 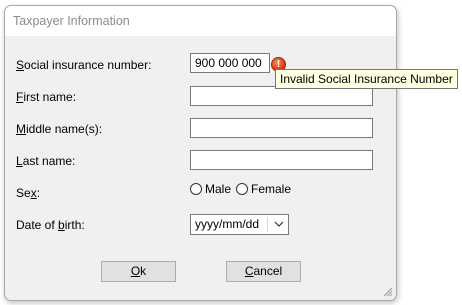 I want to click on radio-label-female: Female, so click(x=271, y=189).